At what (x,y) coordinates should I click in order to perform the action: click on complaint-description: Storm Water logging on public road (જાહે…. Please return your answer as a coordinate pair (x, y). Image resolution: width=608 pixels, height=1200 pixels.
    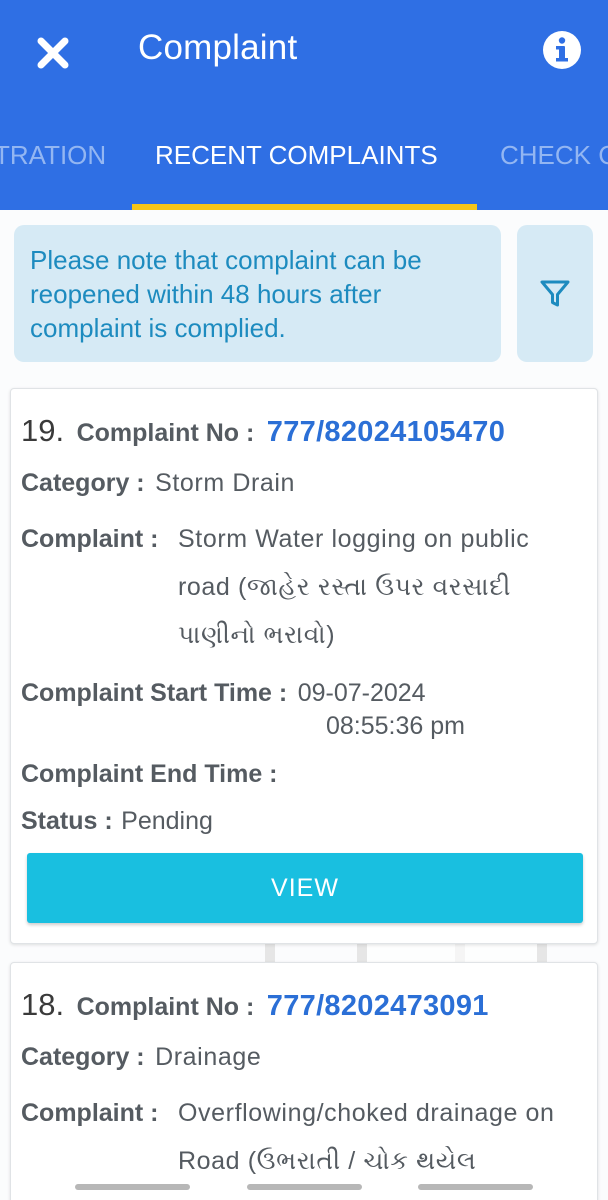
    Looking at the image, I should click on (354, 587).